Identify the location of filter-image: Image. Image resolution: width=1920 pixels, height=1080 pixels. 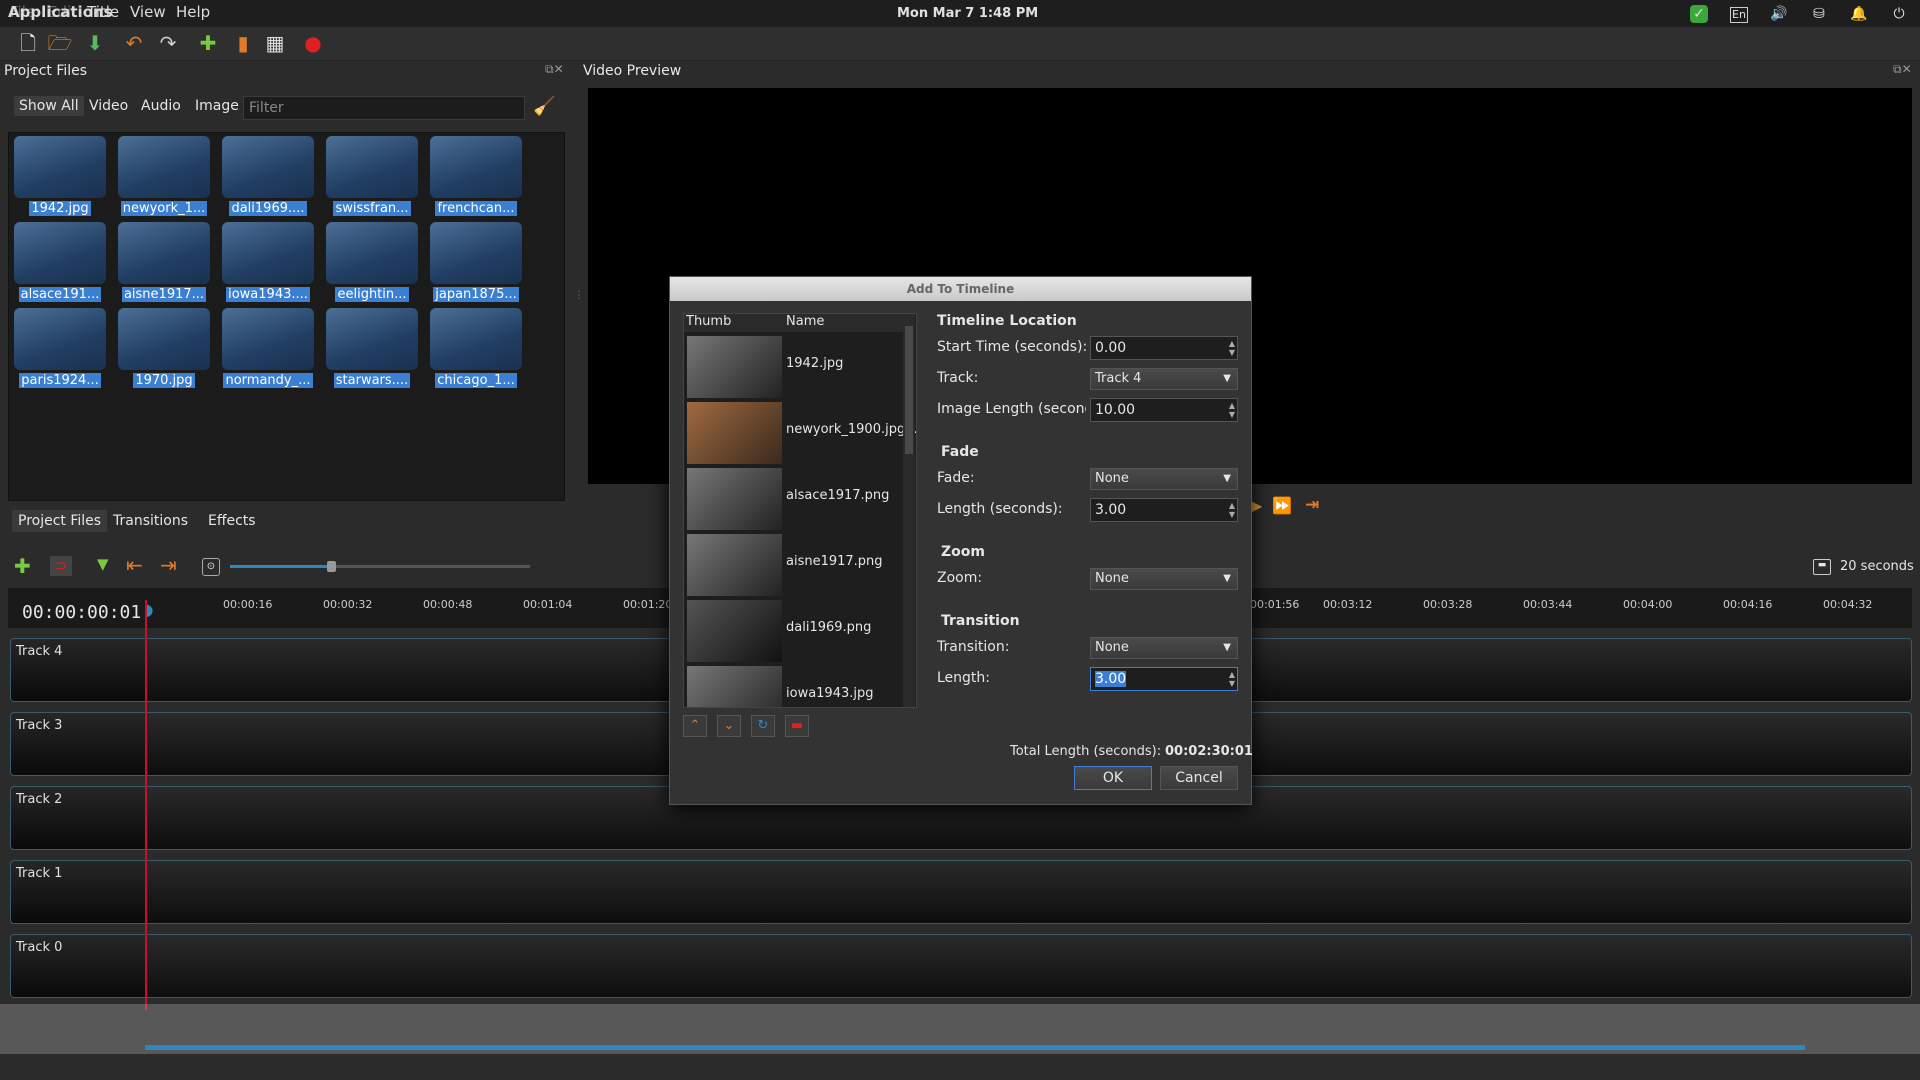
(217, 106).